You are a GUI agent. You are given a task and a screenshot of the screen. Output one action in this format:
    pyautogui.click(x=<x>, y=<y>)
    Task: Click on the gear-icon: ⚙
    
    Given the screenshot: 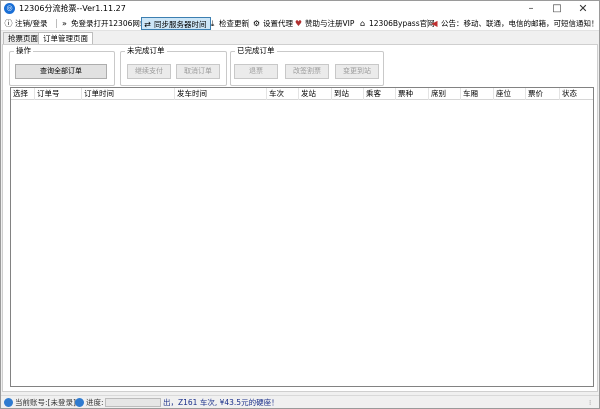 What is the action you would take?
    pyautogui.click(x=256, y=23)
    